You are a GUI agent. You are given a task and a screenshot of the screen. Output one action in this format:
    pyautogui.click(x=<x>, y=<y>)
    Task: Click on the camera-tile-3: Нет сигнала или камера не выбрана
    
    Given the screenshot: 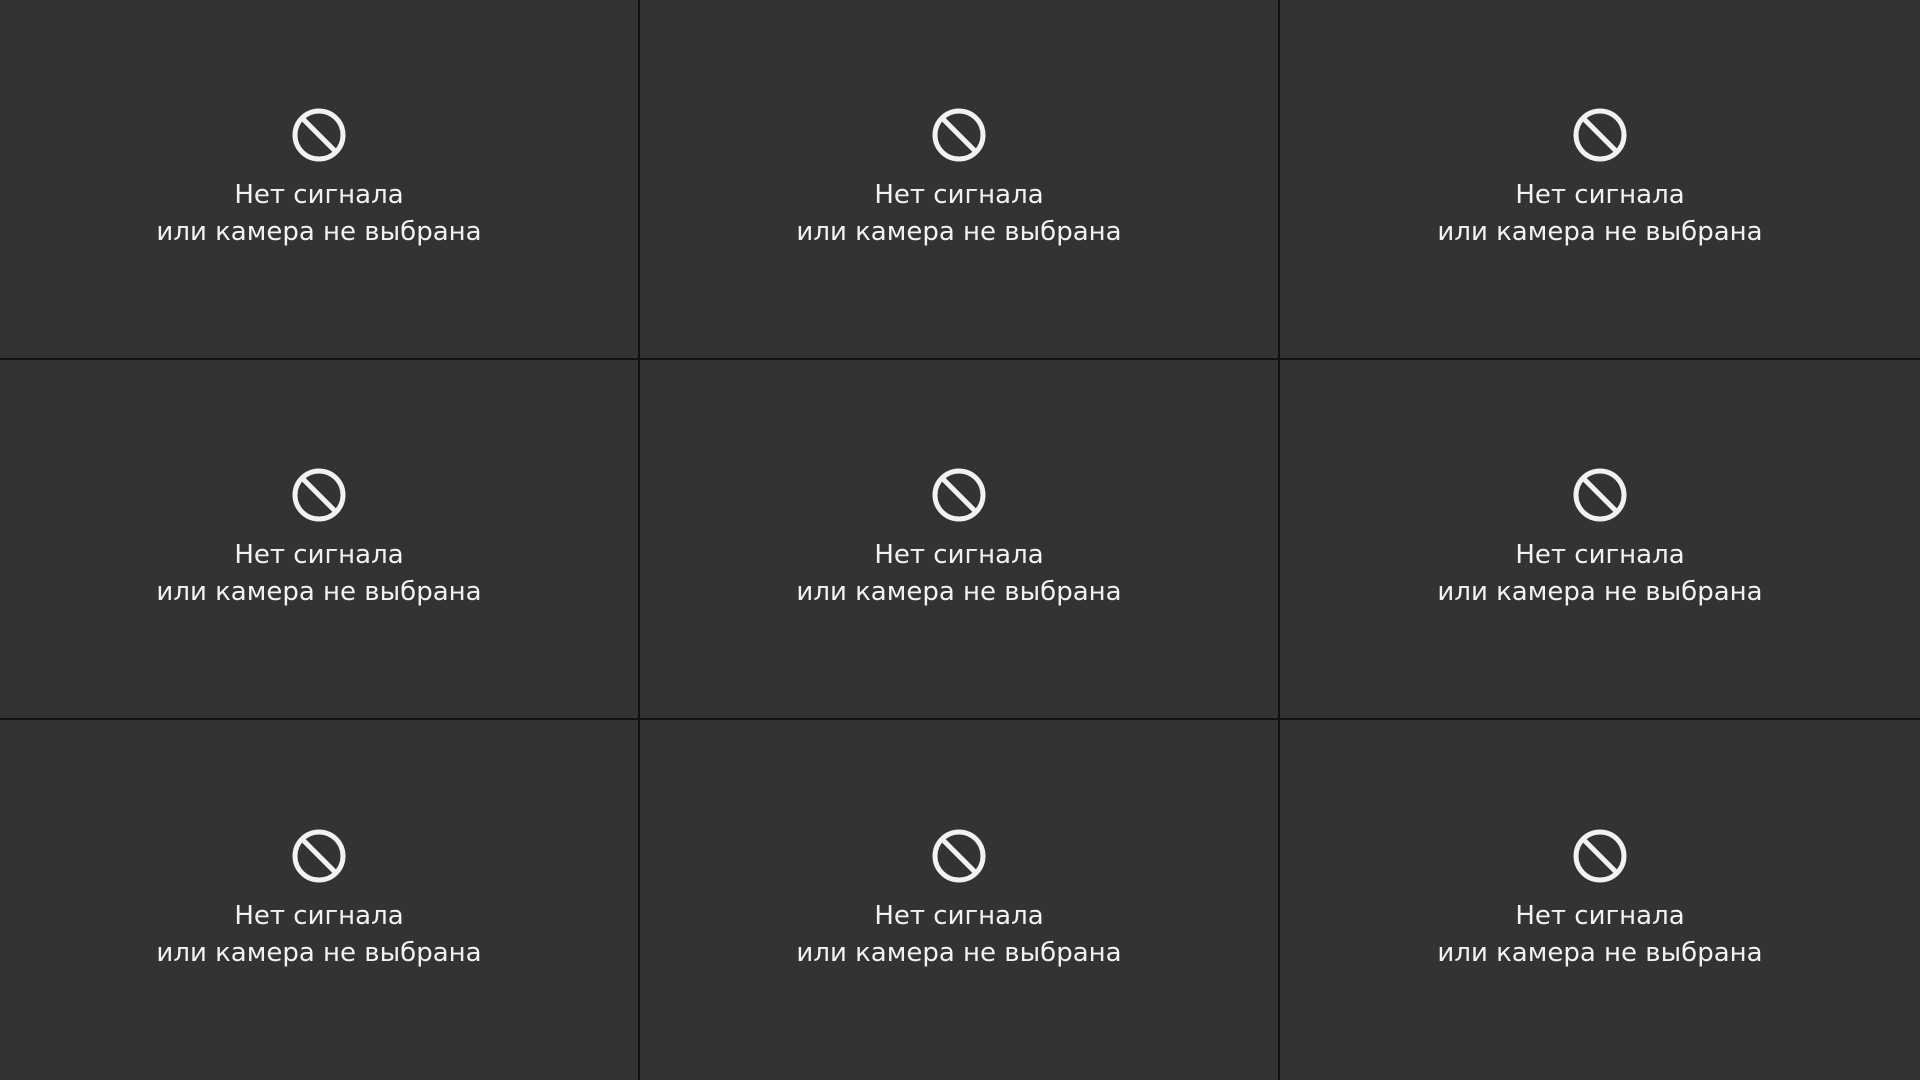 What is the action you would take?
    pyautogui.click(x=1600, y=179)
    